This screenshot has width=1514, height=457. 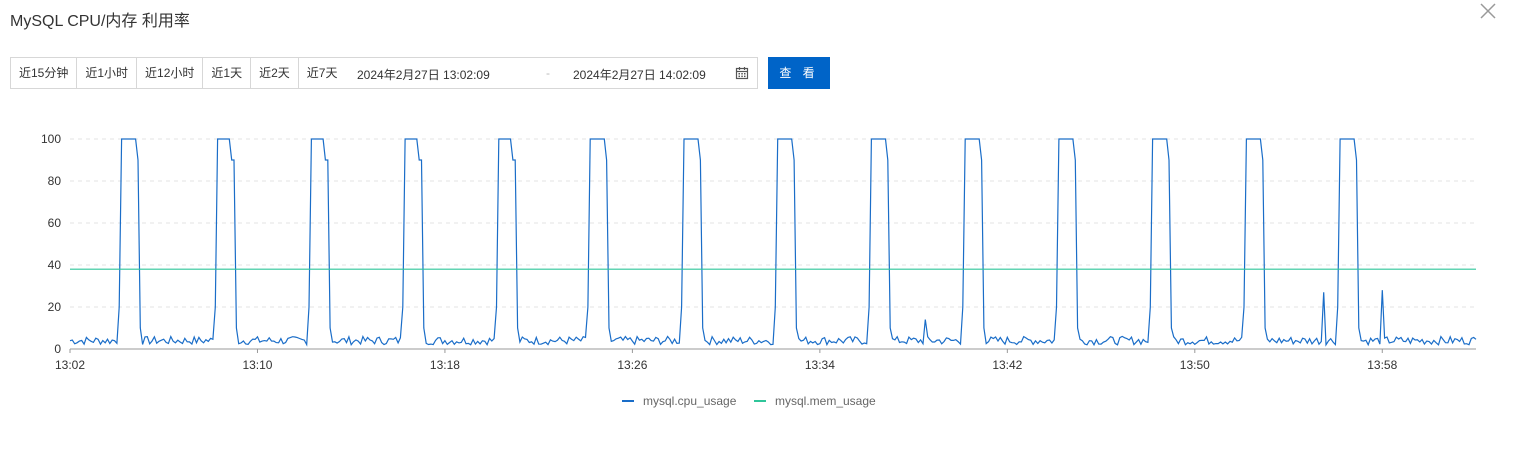 What do you see at coordinates (55, 265) in the screenshot?
I see `y-tick-label: 40` at bounding box center [55, 265].